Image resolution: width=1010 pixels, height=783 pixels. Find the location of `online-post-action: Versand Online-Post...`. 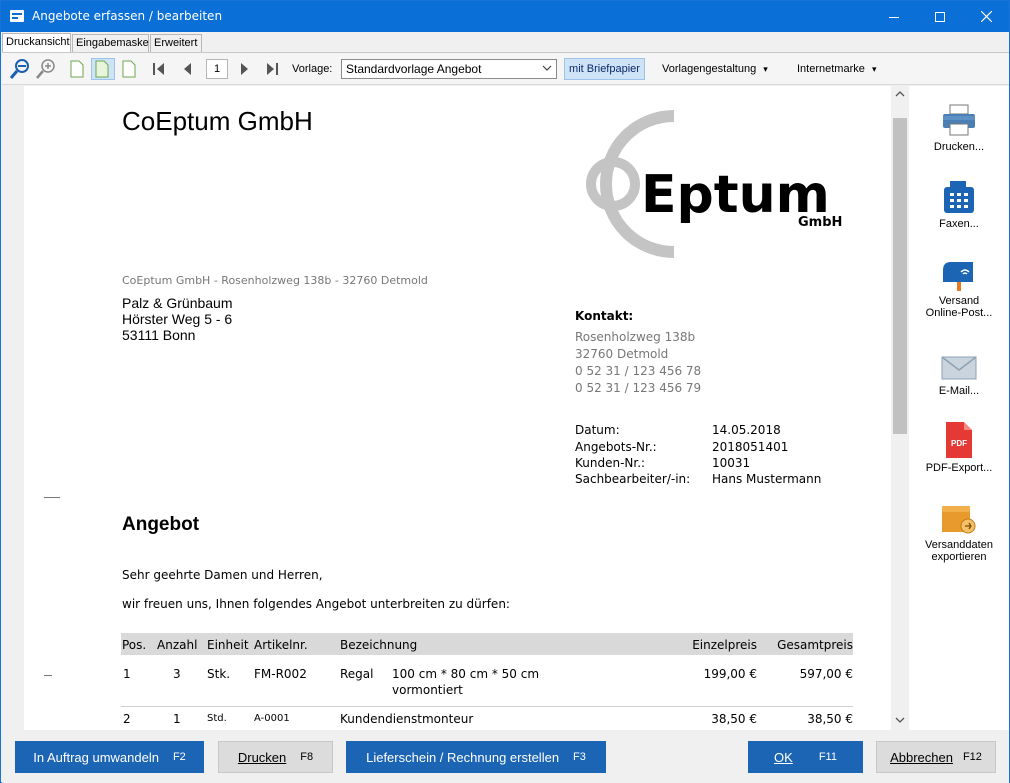

online-post-action: Versand Online-Post... is located at coordinates (959, 288).